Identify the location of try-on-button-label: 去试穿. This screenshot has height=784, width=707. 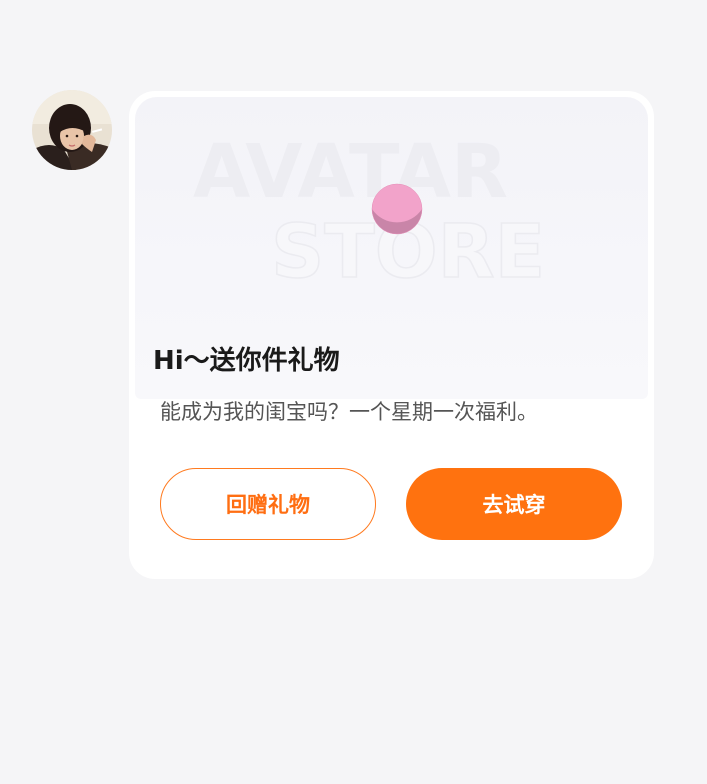
(514, 505).